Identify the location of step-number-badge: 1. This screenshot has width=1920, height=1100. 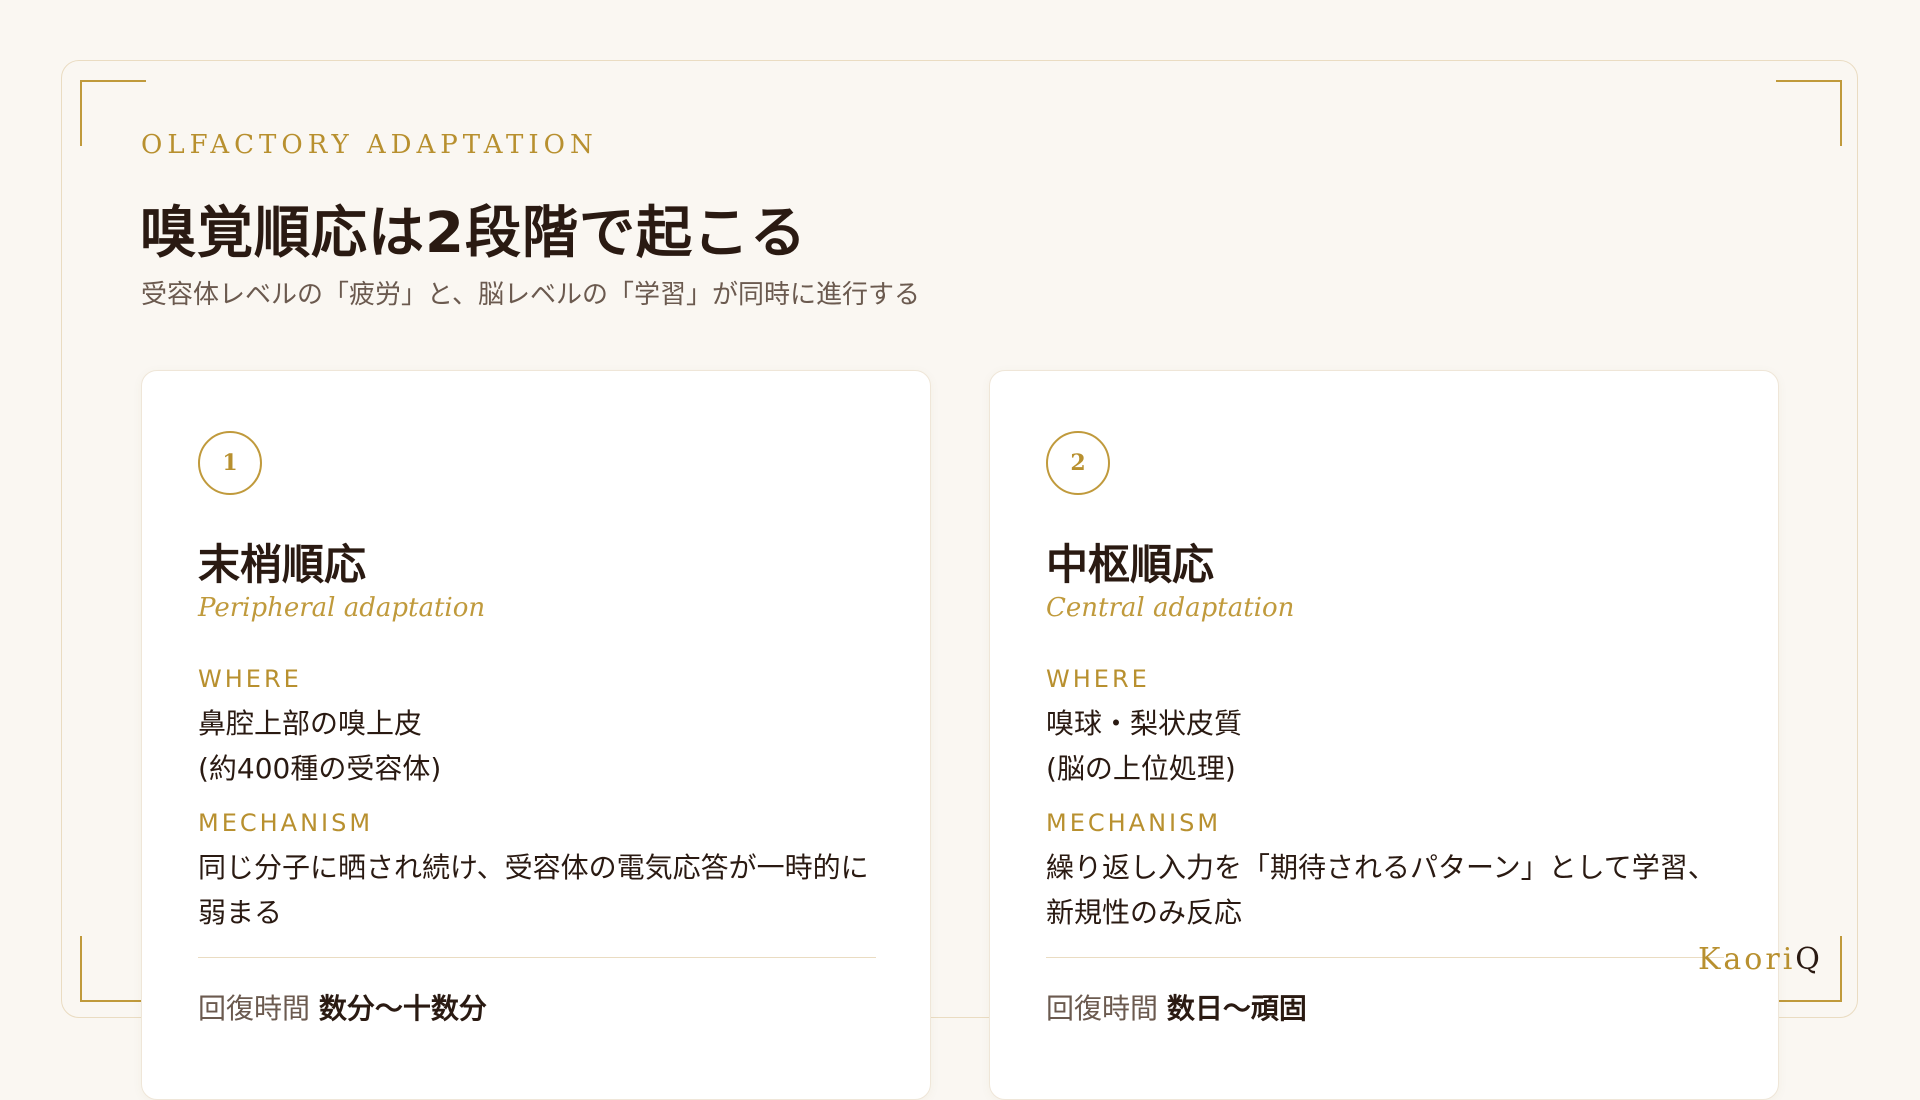
(230, 463).